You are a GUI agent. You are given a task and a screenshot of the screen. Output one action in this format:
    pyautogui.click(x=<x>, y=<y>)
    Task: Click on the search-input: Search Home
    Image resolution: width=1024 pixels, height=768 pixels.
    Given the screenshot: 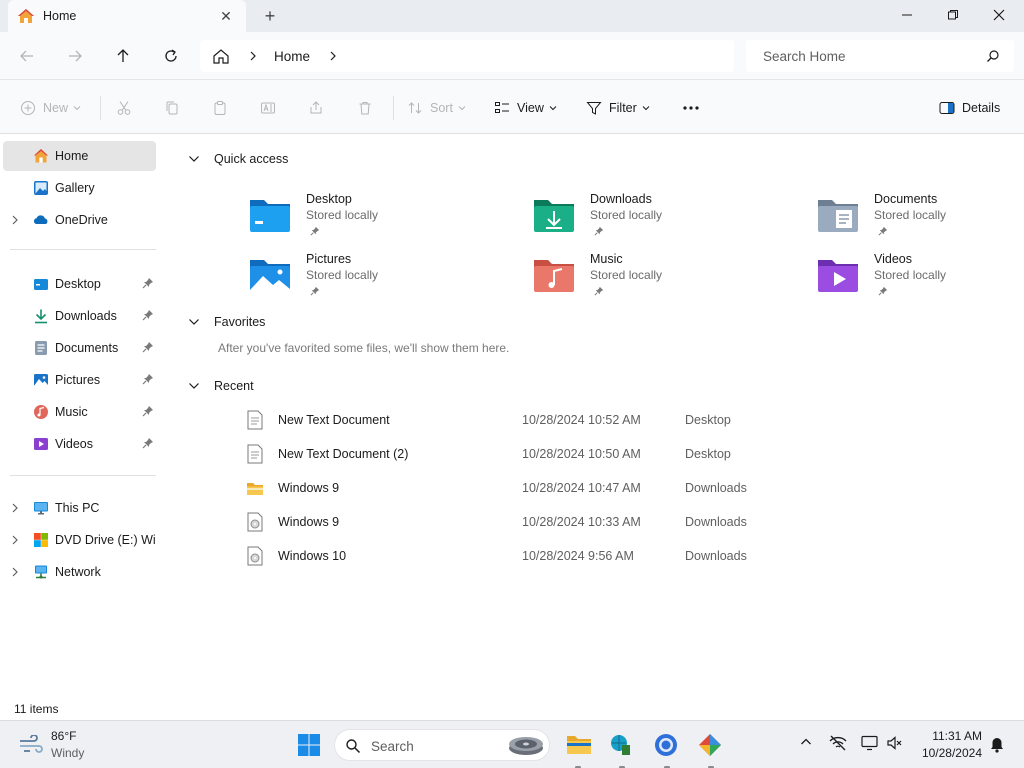 What is the action you would take?
    pyautogui.click(x=880, y=56)
    